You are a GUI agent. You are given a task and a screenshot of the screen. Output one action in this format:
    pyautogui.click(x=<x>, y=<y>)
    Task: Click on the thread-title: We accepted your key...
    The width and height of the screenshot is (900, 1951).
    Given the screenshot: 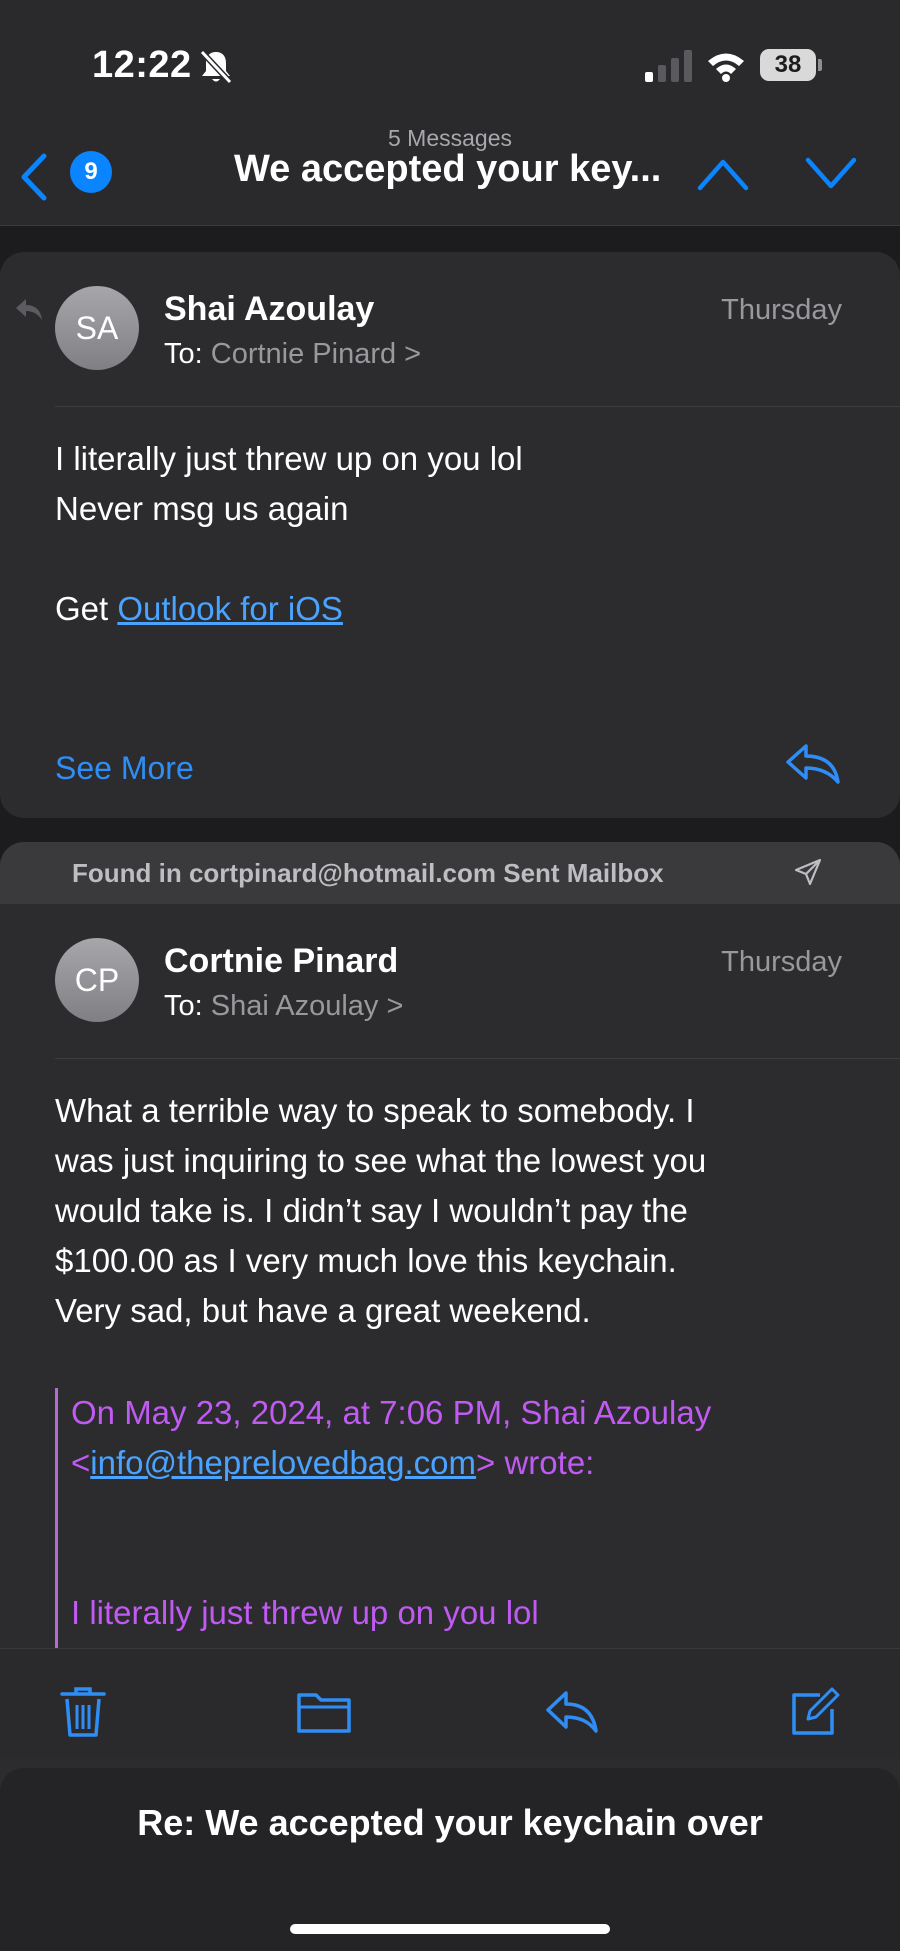 What is the action you would take?
    pyautogui.click(x=448, y=169)
    